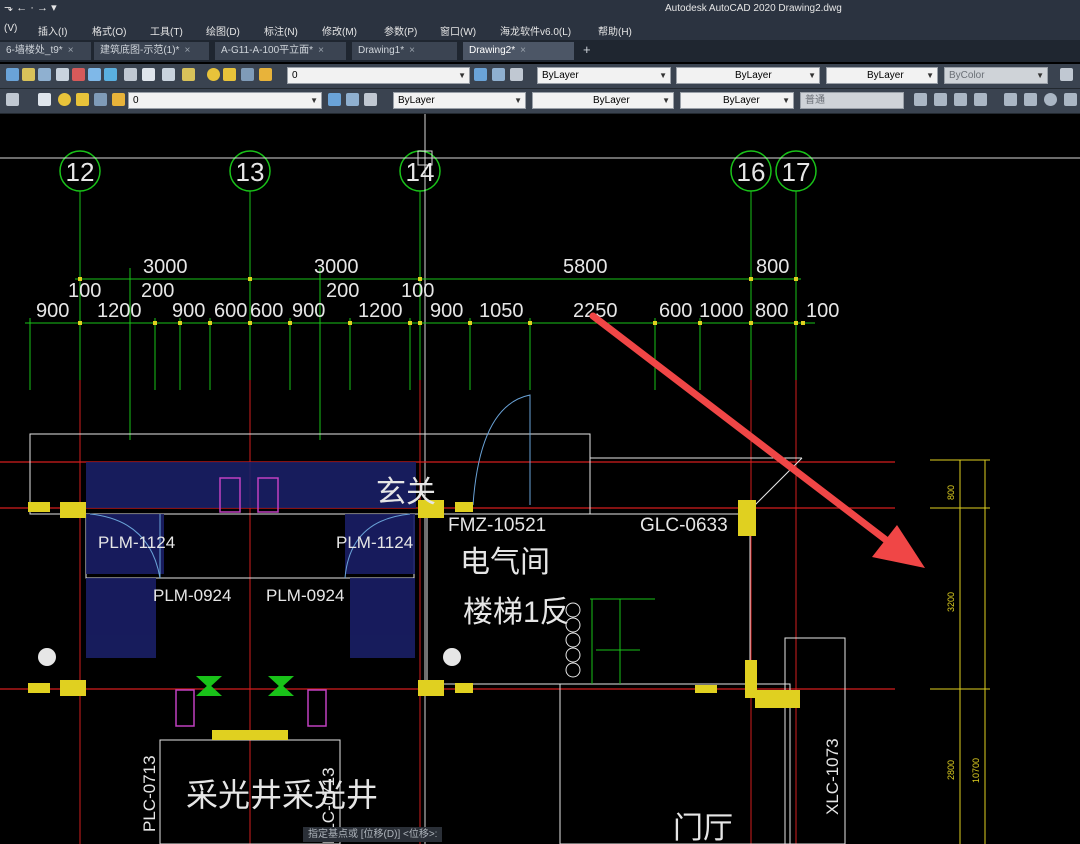 The image size is (1080, 844). I want to click on dim-900-a: 900, so click(52, 311).